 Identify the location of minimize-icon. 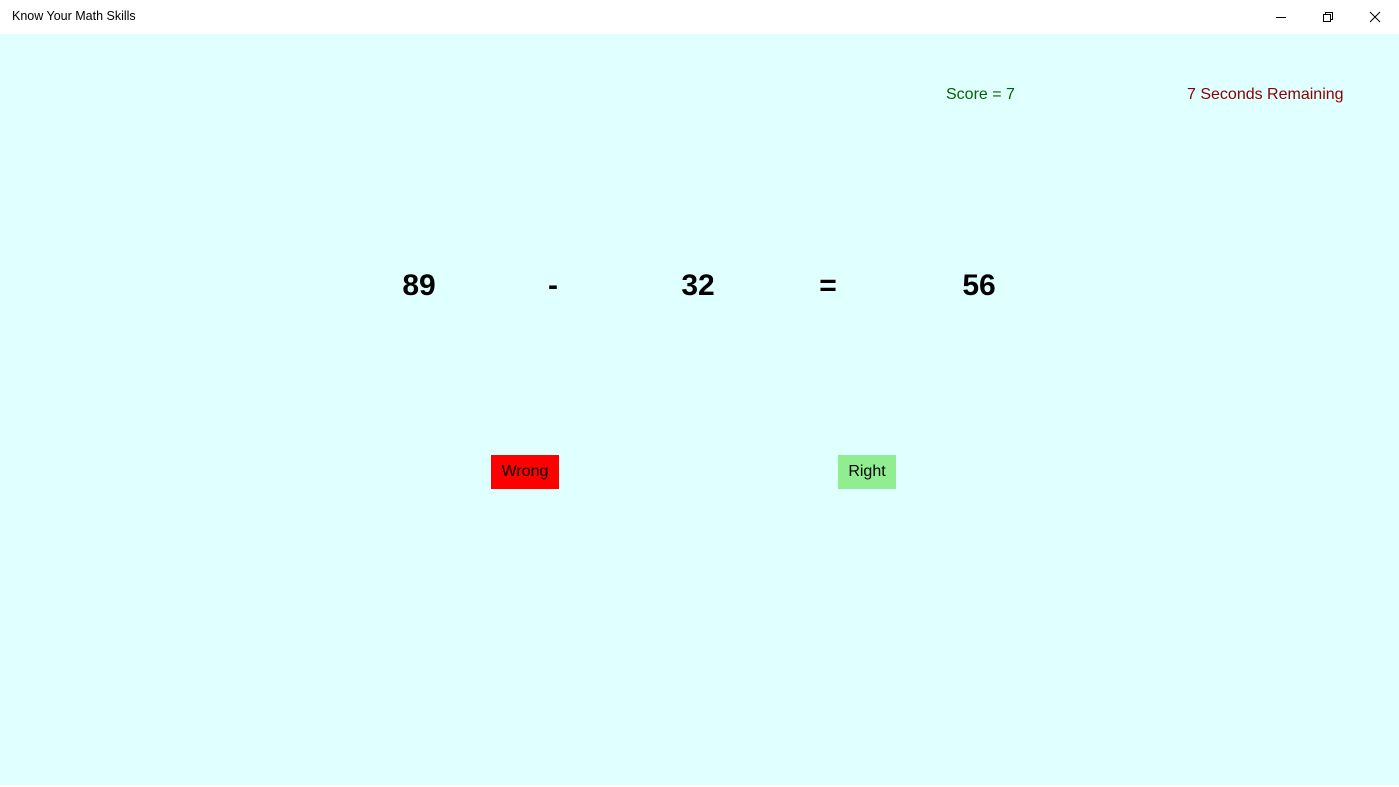
(1281, 17).